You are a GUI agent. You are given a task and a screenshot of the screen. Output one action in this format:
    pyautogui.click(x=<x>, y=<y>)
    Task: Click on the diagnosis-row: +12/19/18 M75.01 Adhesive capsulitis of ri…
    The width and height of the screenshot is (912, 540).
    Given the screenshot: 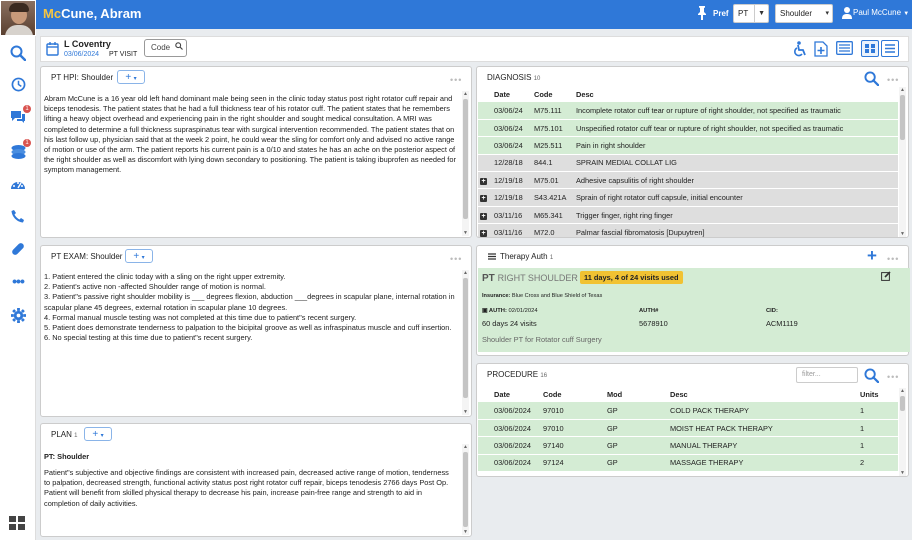 What is the action you would take?
    pyautogui.click(x=688, y=180)
    